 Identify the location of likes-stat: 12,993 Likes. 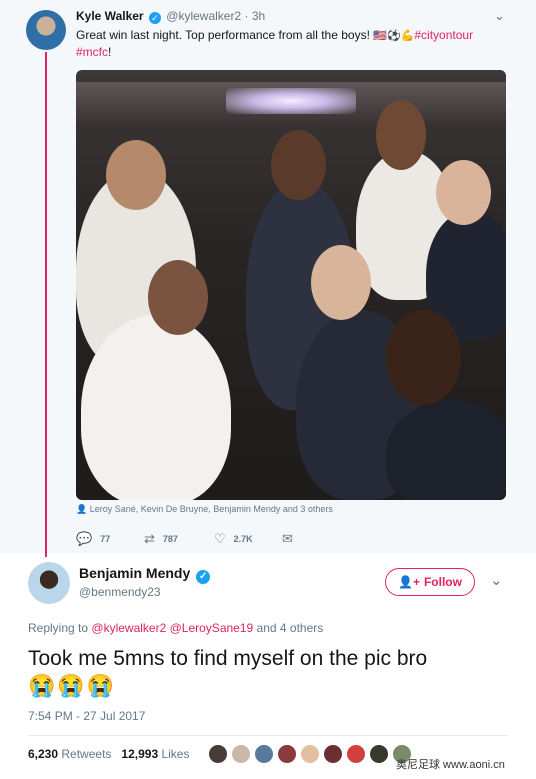
(155, 754).